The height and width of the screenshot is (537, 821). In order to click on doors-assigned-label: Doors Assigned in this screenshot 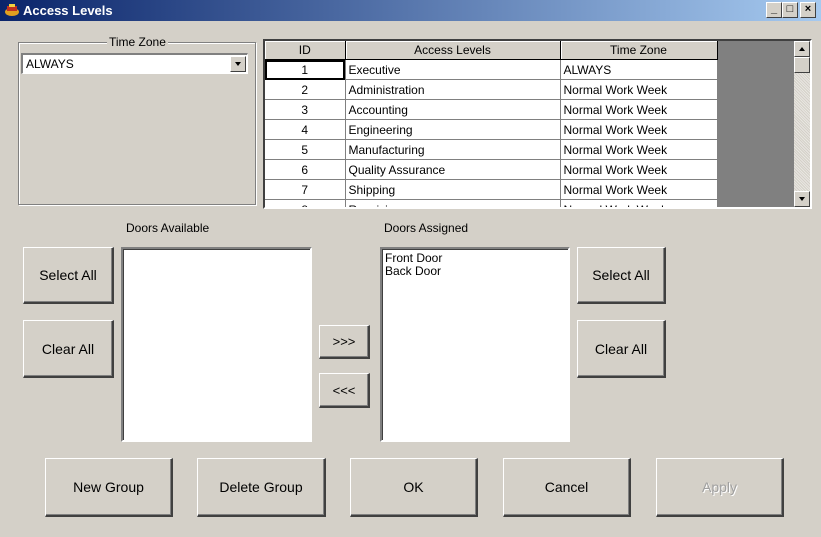, I will do `click(426, 228)`.